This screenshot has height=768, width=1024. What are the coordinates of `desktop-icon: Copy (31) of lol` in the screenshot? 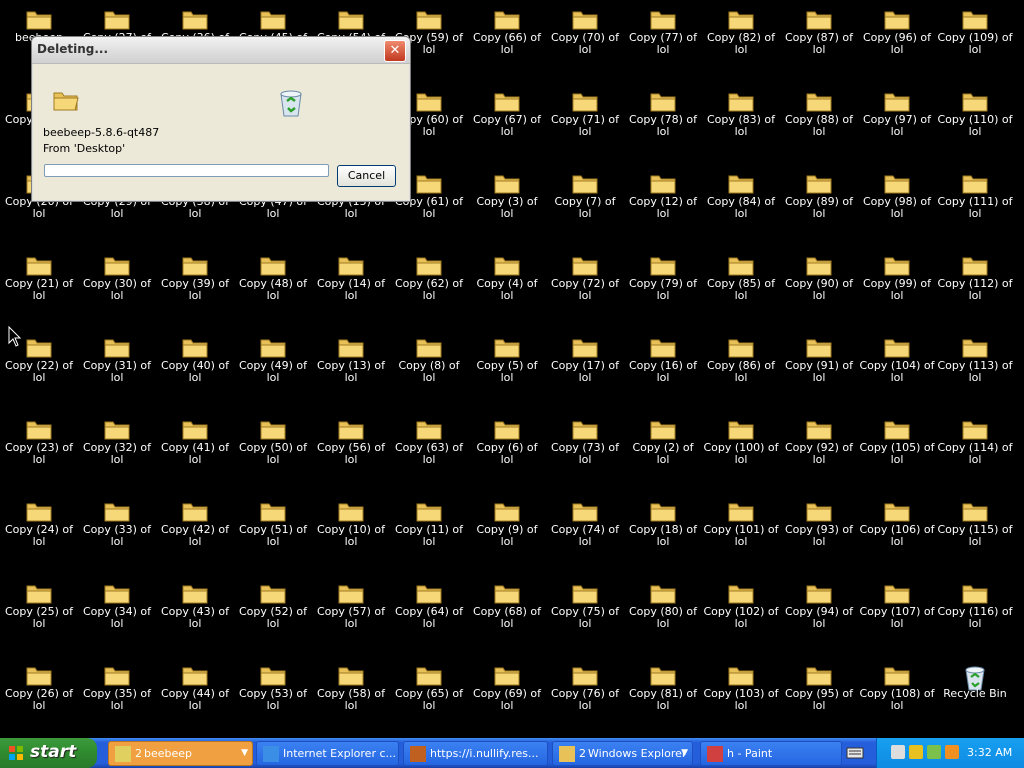 It's located at (117, 358).